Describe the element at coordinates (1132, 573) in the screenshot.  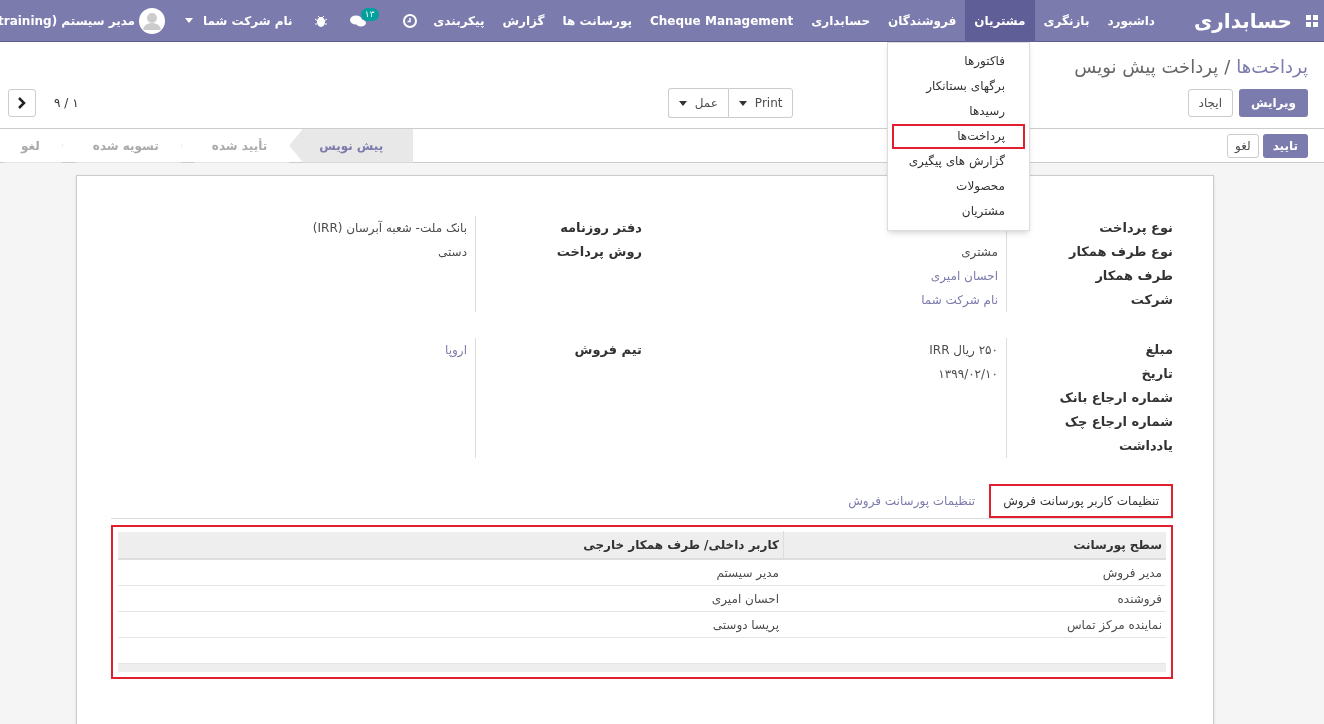
I see `table-cell-text: مدیر فروش` at that location.